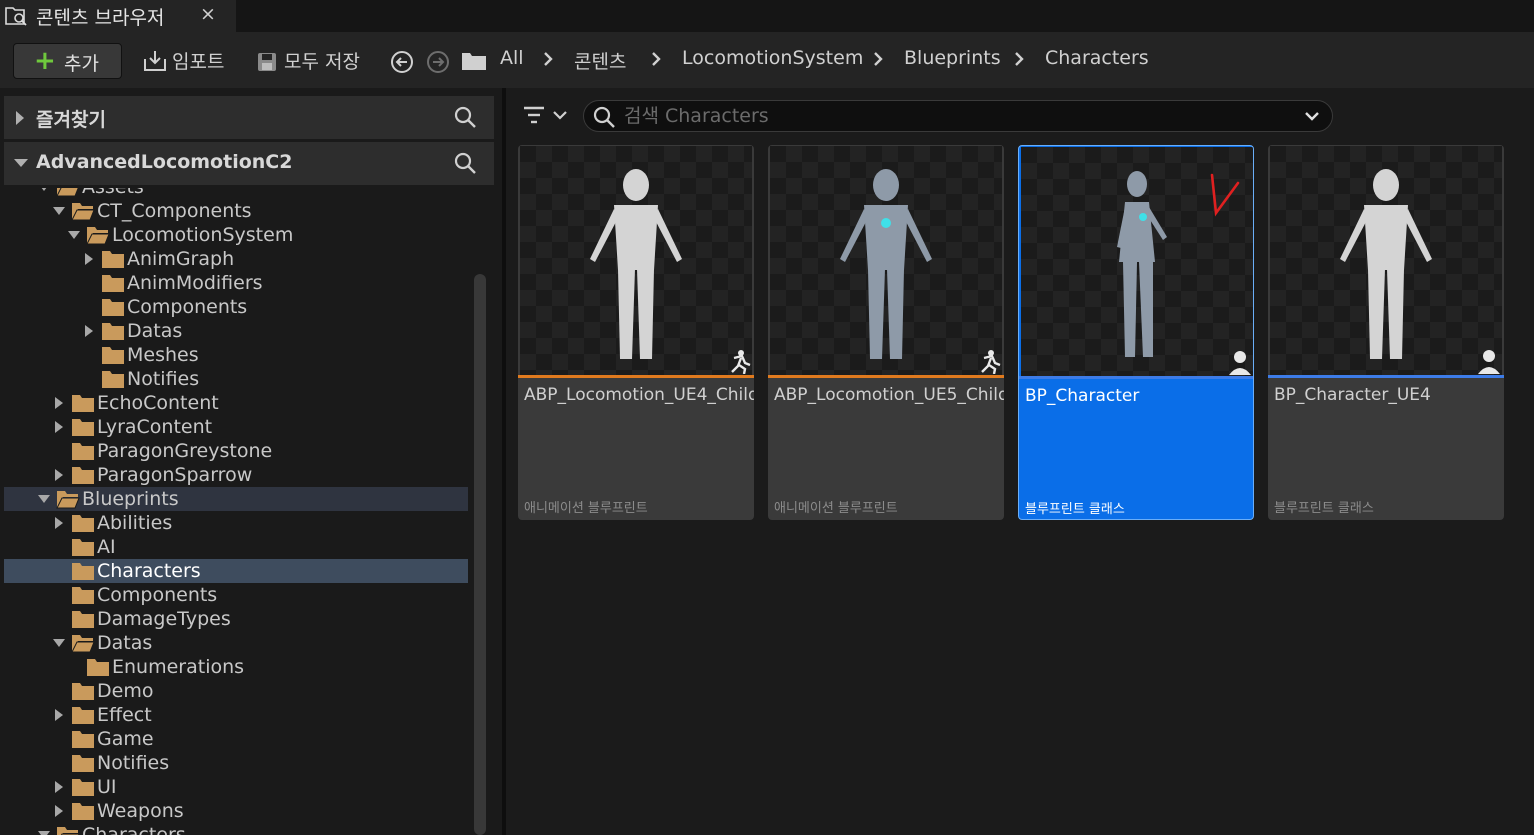 The image size is (1534, 835). I want to click on tree-item: Blueprints, so click(236, 499).